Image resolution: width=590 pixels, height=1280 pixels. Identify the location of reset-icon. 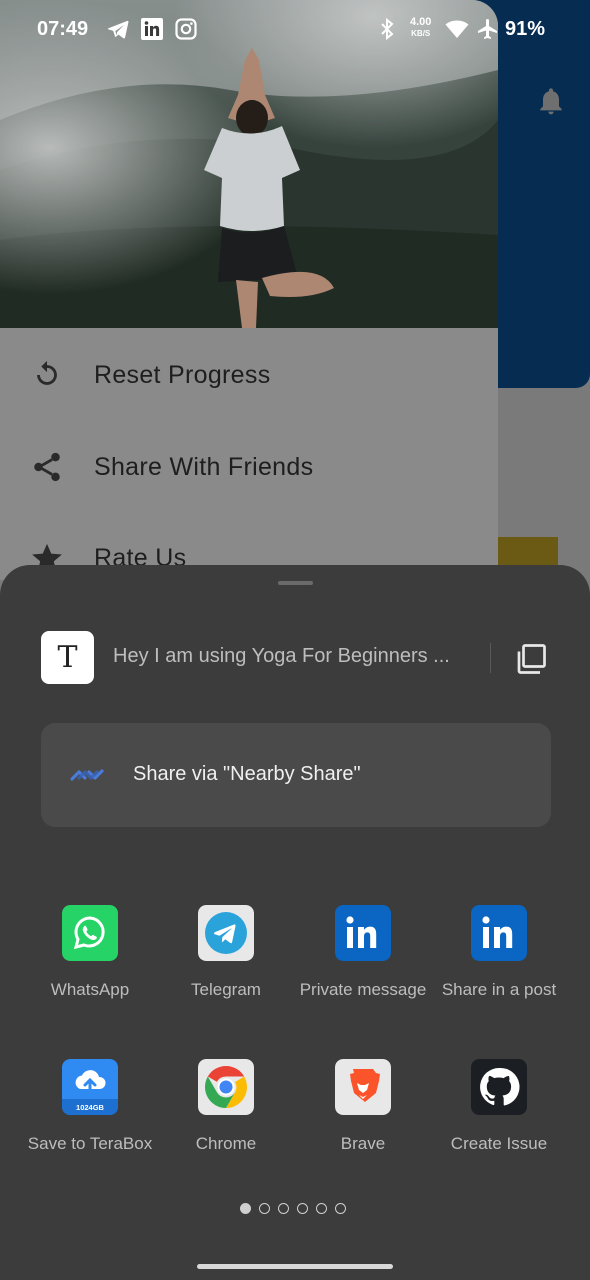
(47, 372).